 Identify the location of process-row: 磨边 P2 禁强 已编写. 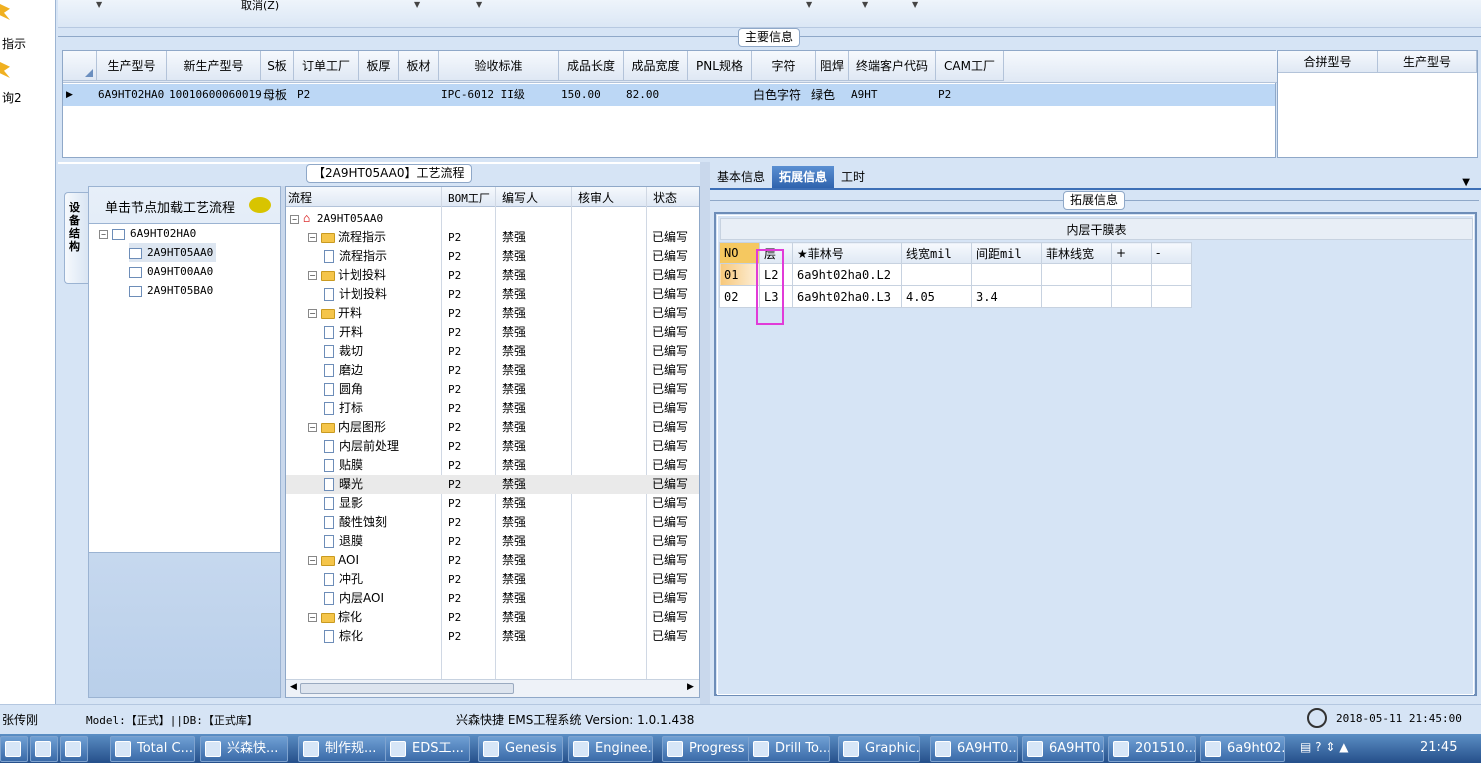
(492, 370).